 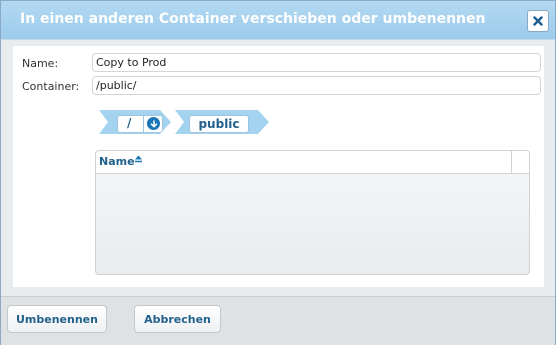 I want to click on breadcrumb-public-pill: public, so click(x=219, y=124).